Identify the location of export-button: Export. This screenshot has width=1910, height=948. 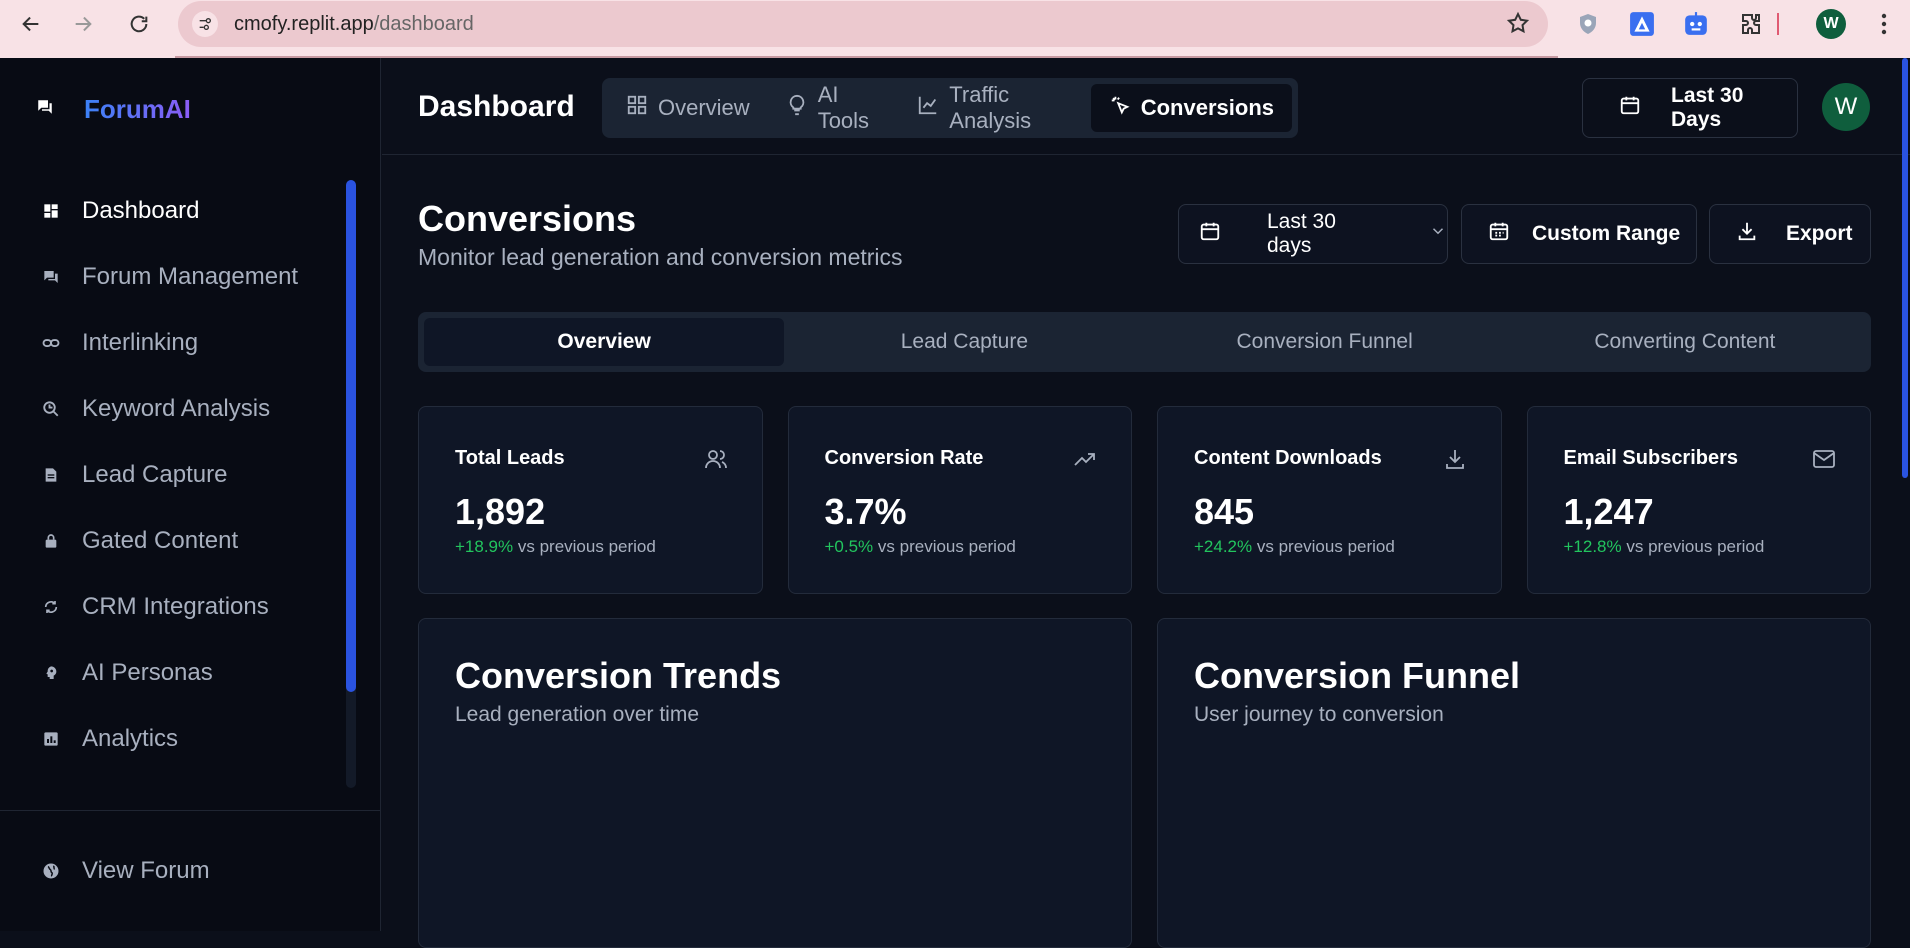
(1790, 234).